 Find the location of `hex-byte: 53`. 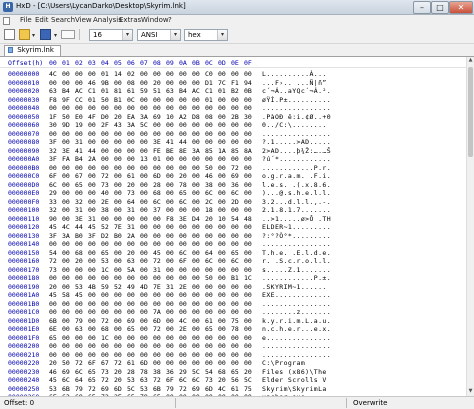

hex-byte: 53 is located at coordinates (105, 261).